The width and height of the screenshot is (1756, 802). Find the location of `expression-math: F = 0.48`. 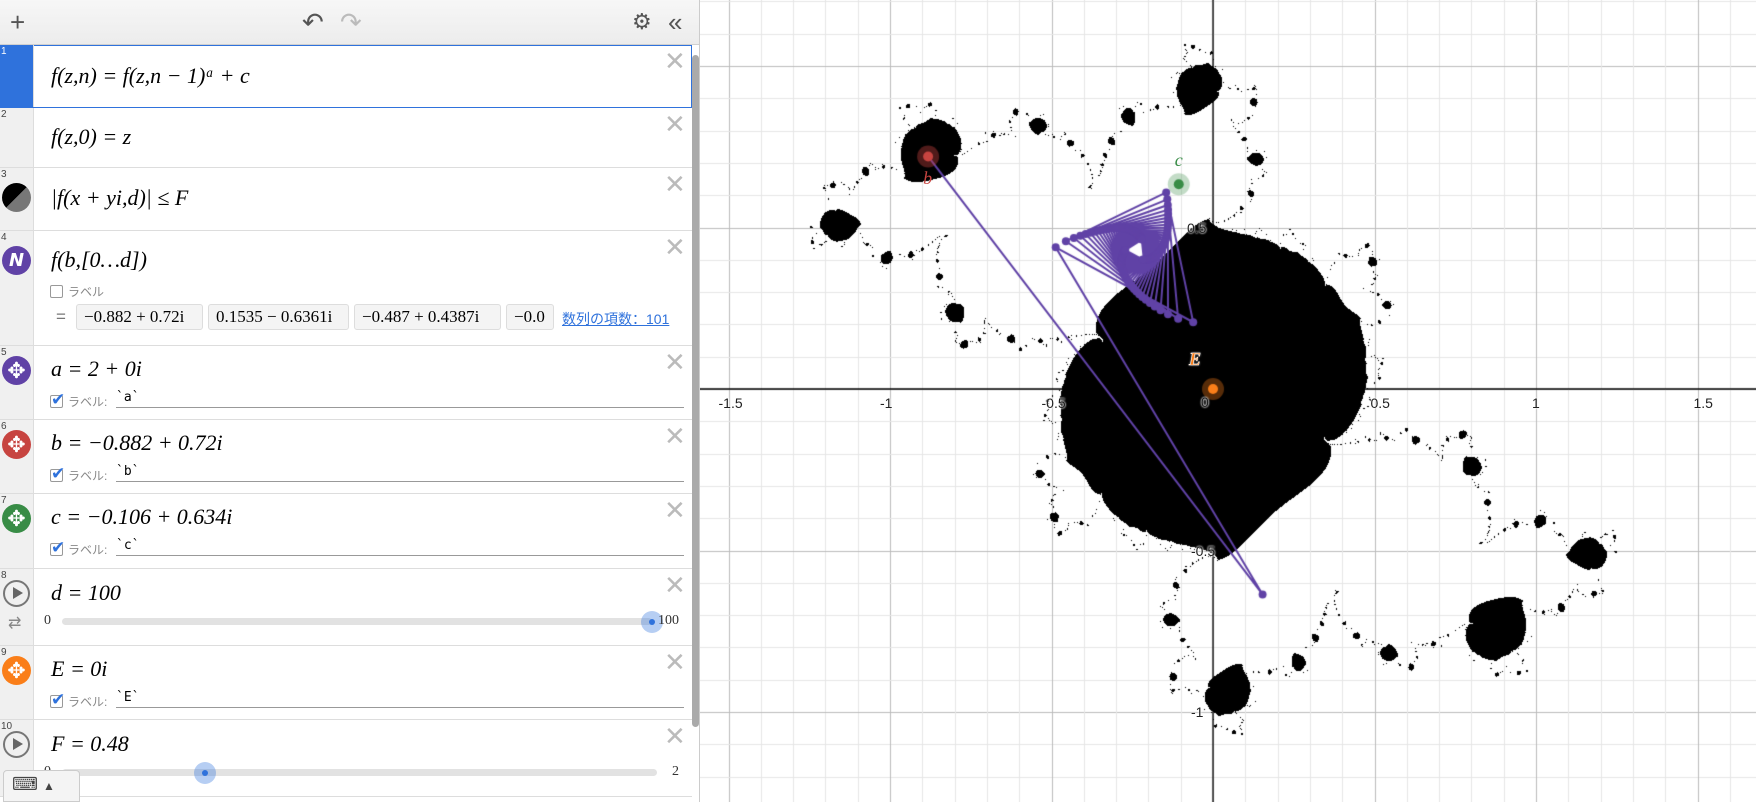

expression-math: F = 0.48 is located at coordinates (90, 744).